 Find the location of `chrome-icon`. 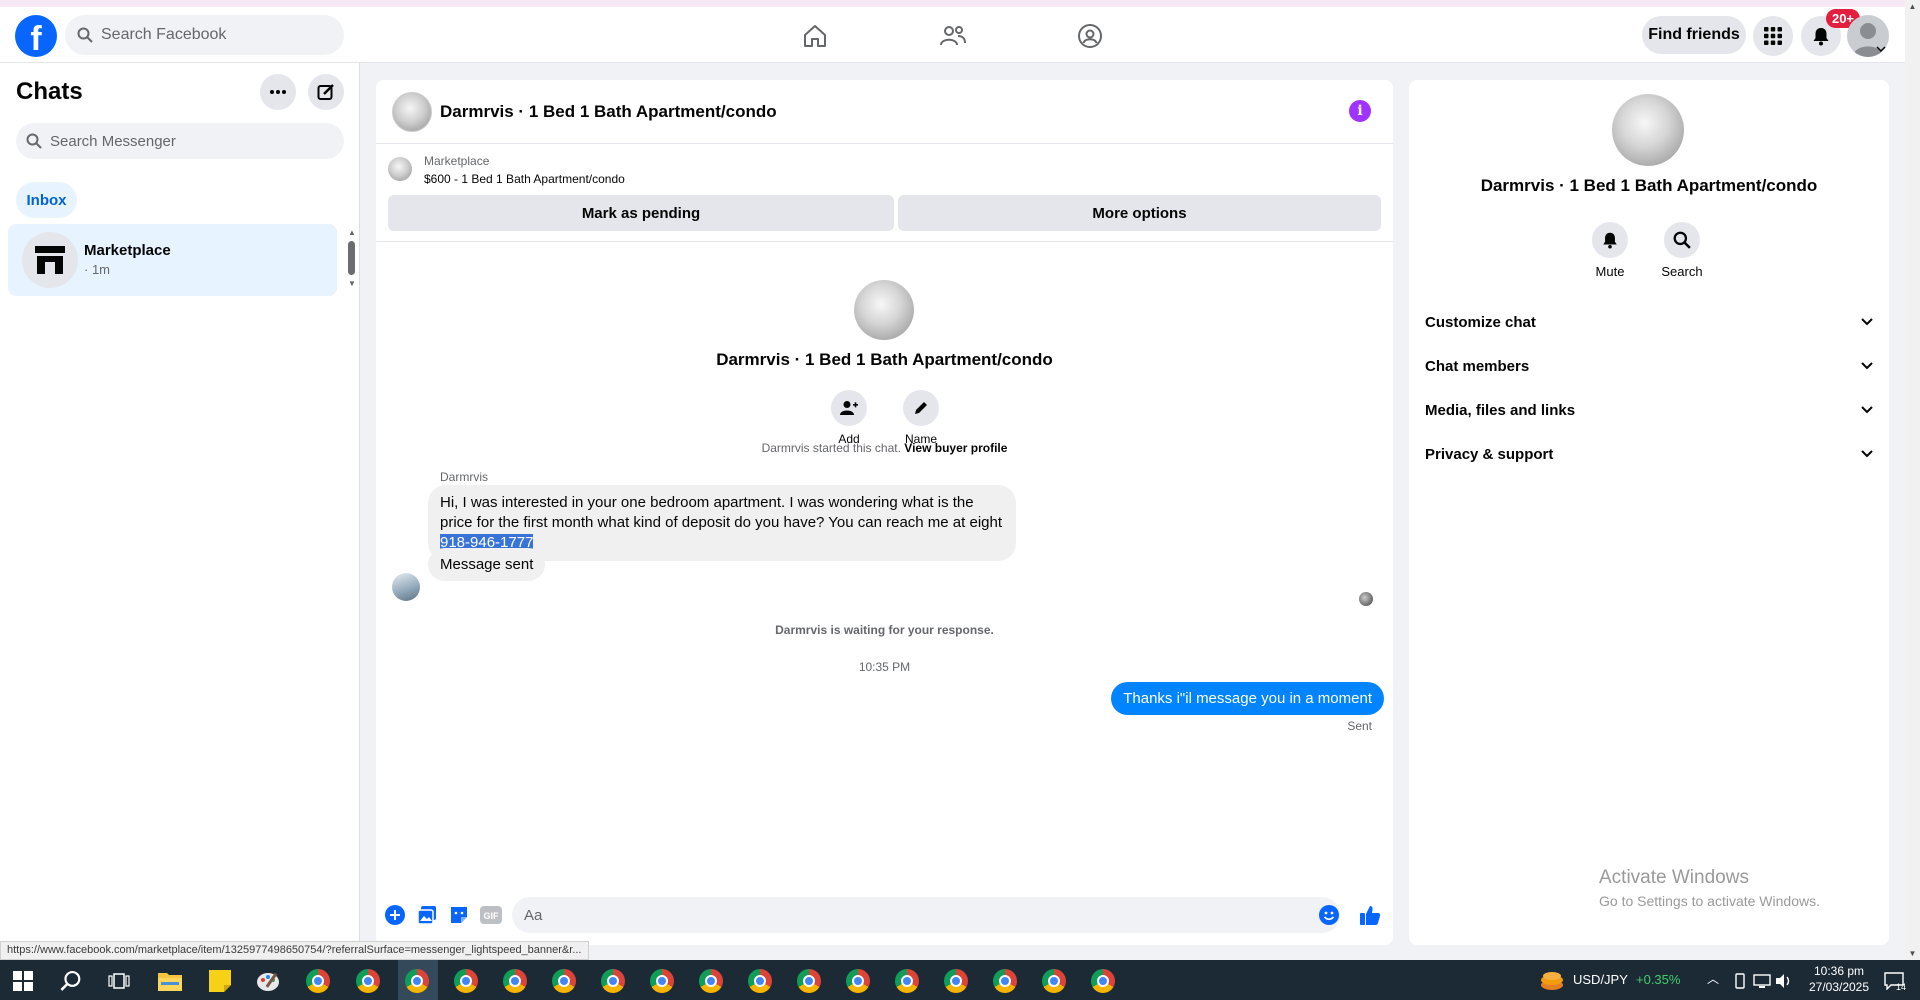

chrome-icon is located at coordinates (318, 981).